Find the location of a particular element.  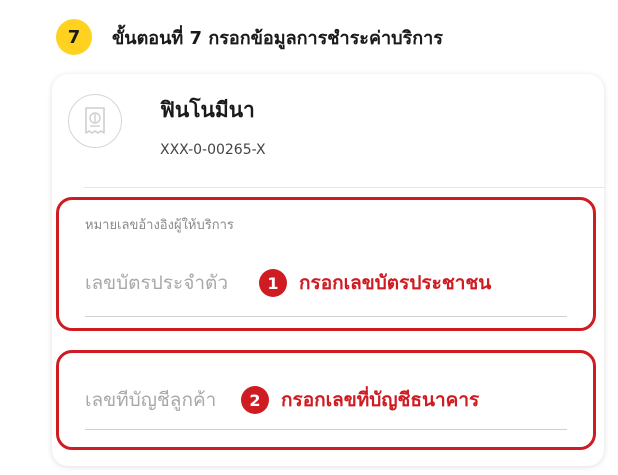

bank-account-number-input is located at coordinates (160, 400).